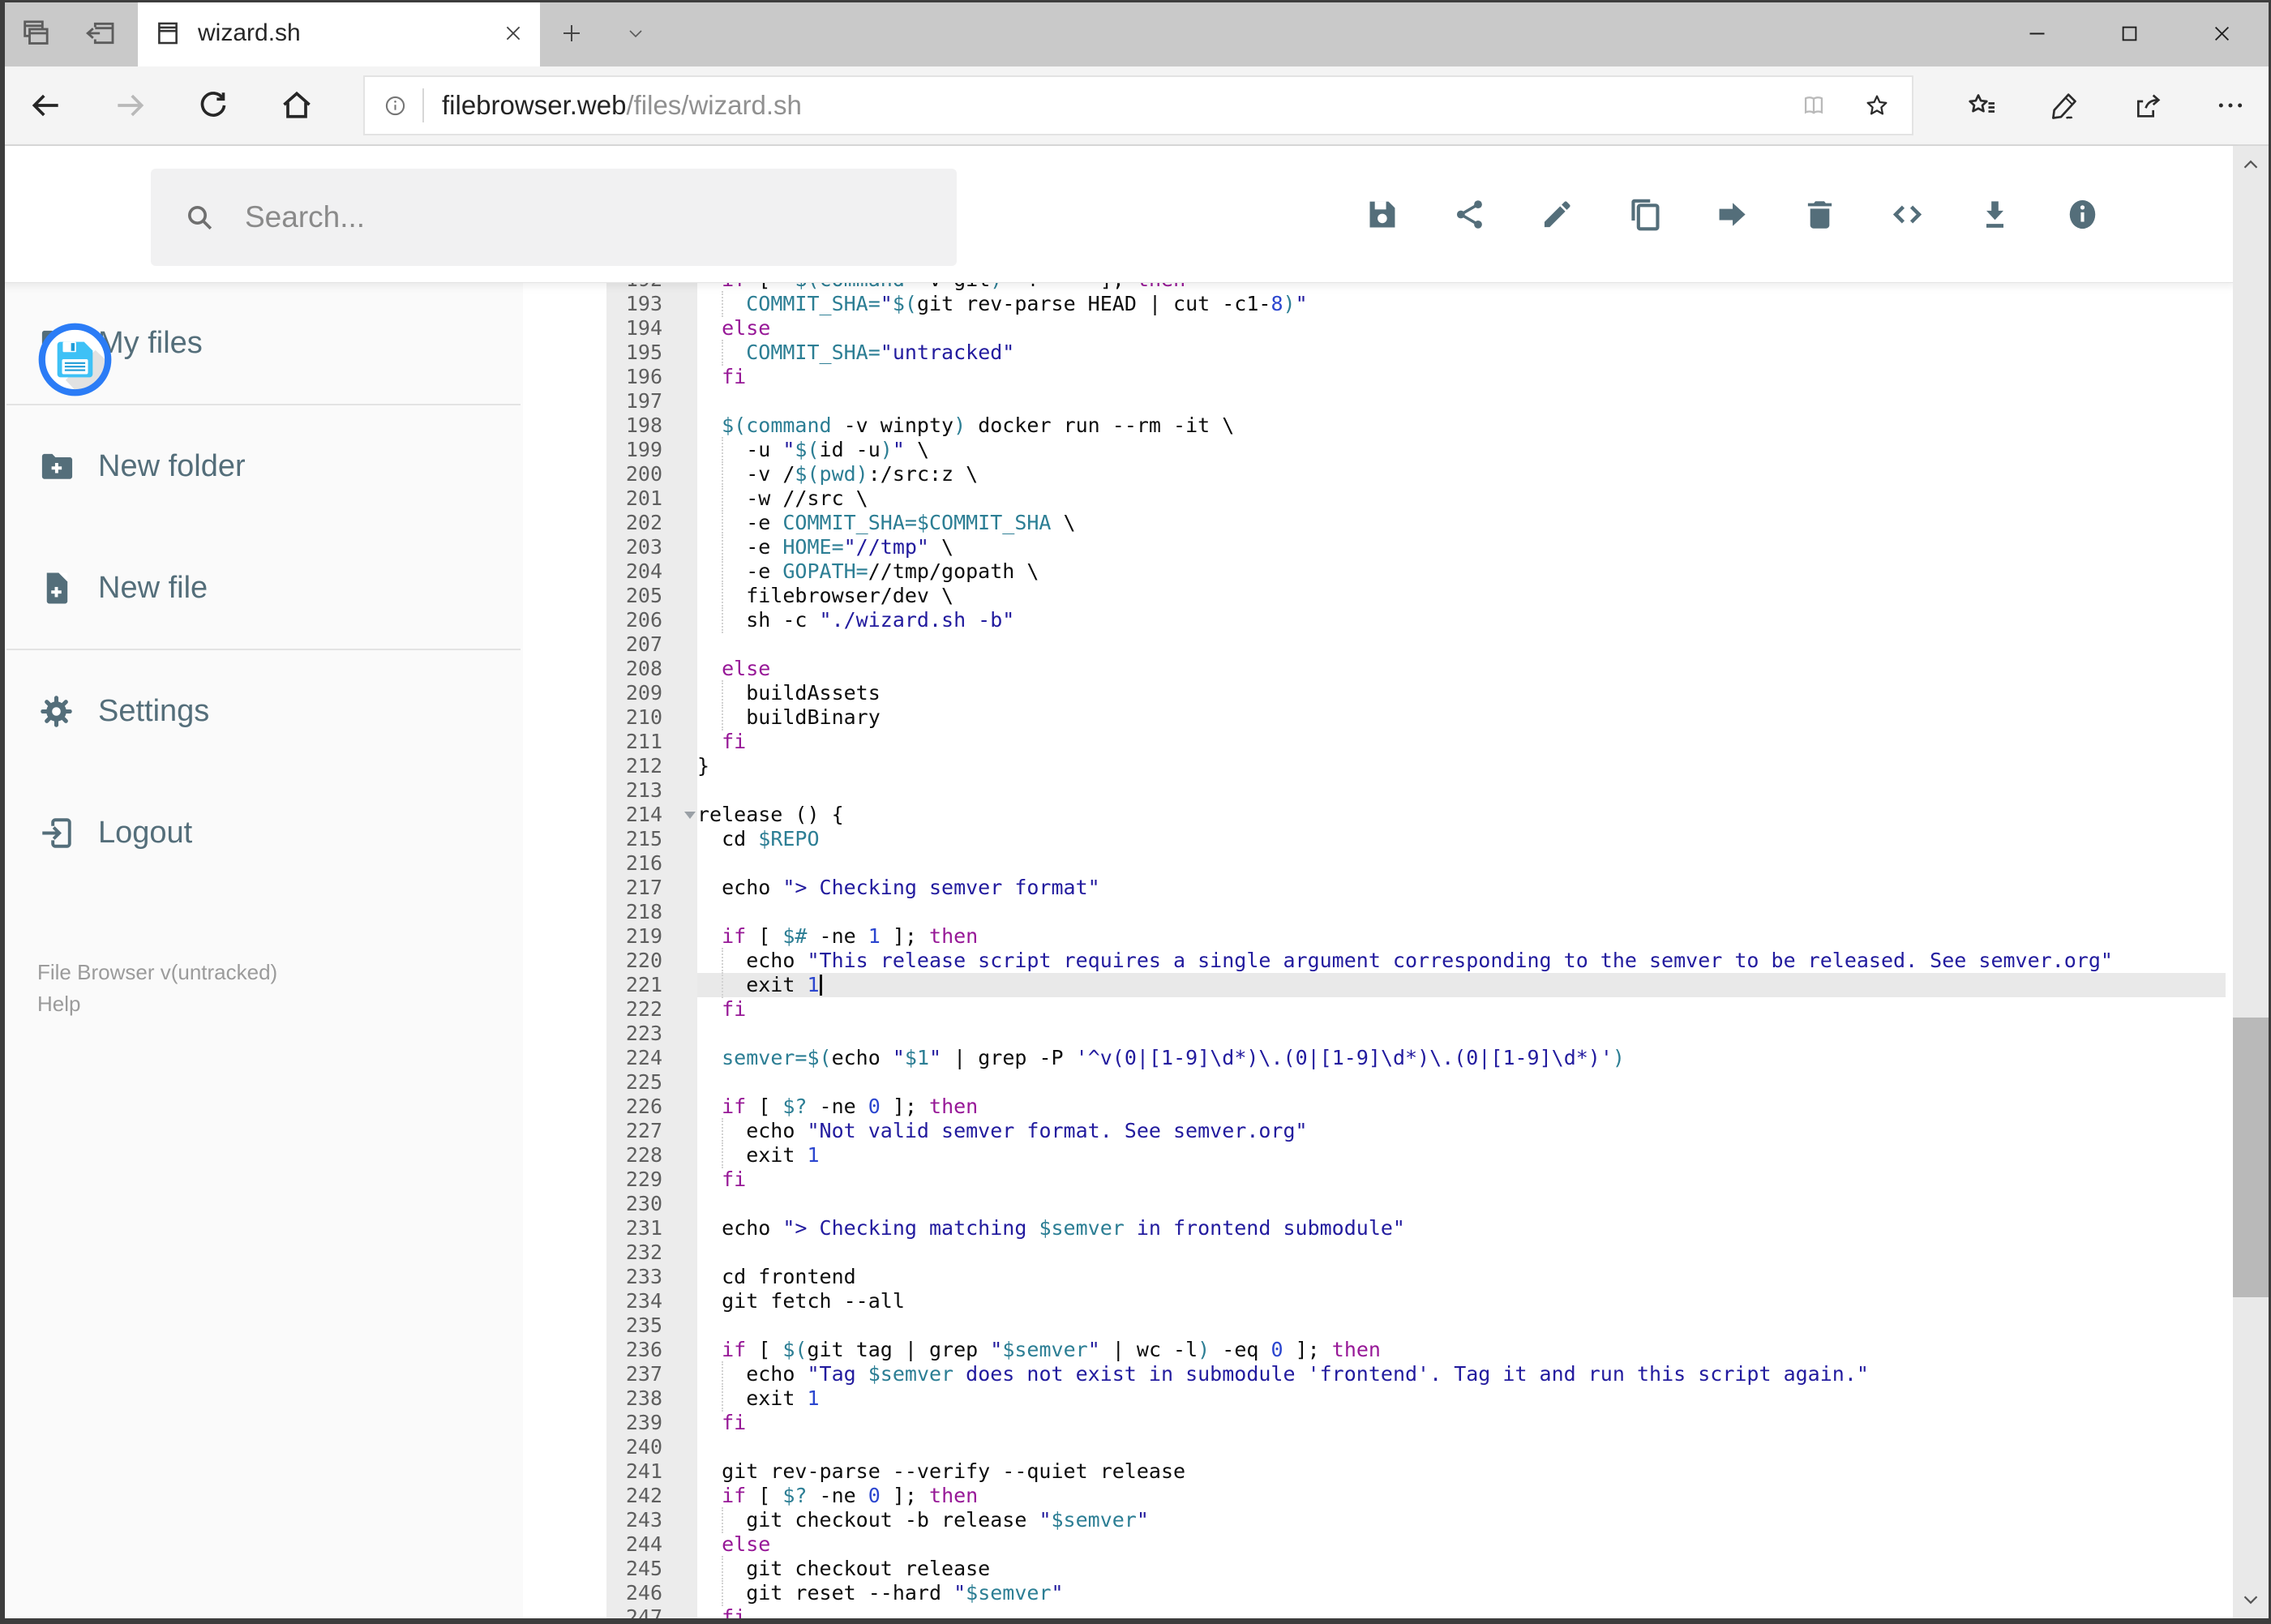 The height and width of the screenshot is (1624, 2271). What do you see at coordinates (2037, 34) in the screenshot?
I see `minimize-button` at bounding box center [2037, 34].